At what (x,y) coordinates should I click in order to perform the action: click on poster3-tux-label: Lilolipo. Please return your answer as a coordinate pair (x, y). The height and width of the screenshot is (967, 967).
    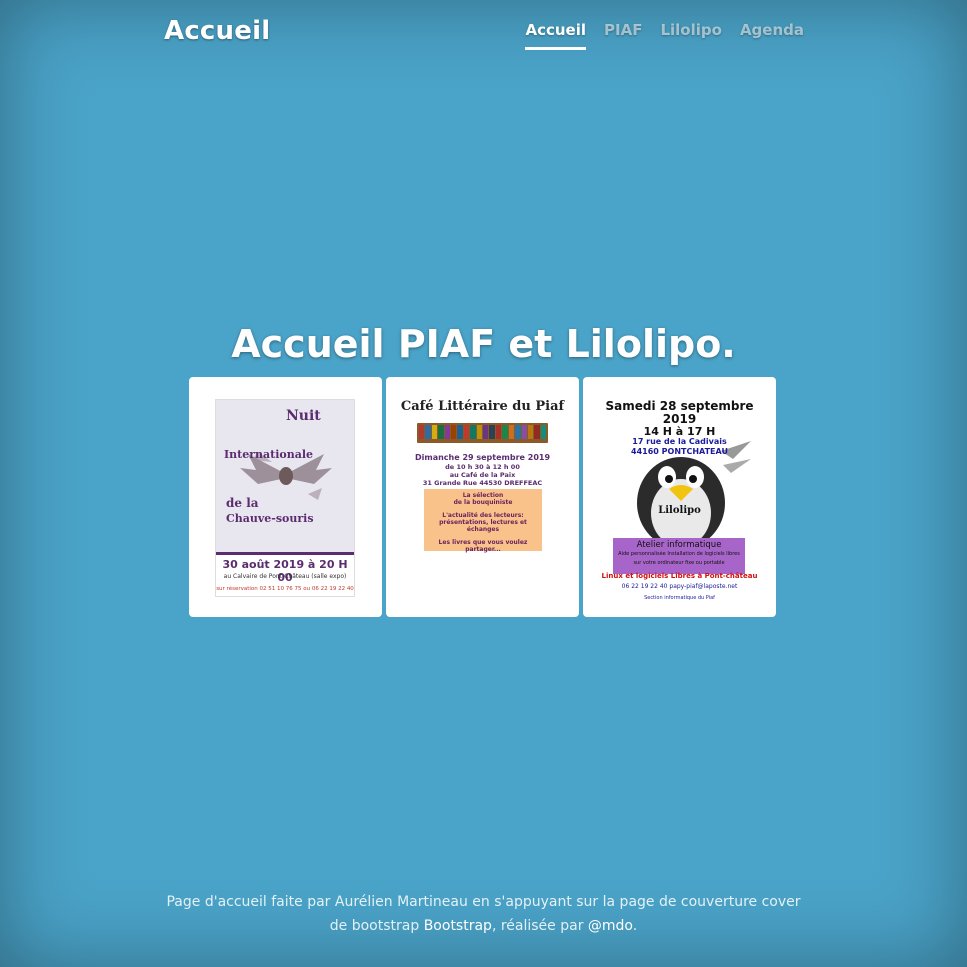
    Looking at the image, I should click on (679, 510).